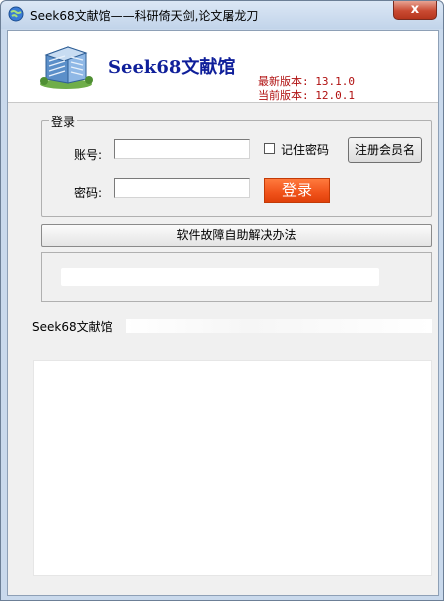  What do you see at coordinates (236, 235) in the screenshot?
I see `fault-help-button: 软件故障自助解决办法` at bounding box center [236, 235].